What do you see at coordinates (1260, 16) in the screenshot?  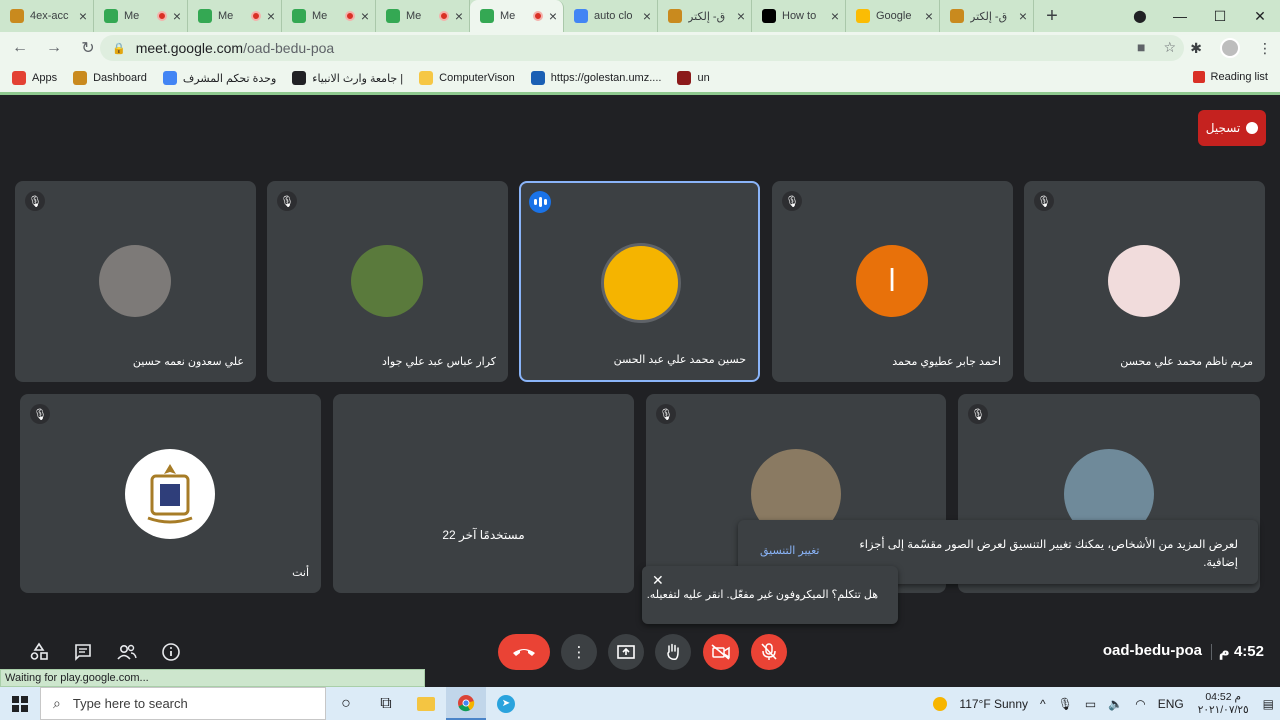 I see `close-window-button: ✕` at bounding box center [1260, 16].